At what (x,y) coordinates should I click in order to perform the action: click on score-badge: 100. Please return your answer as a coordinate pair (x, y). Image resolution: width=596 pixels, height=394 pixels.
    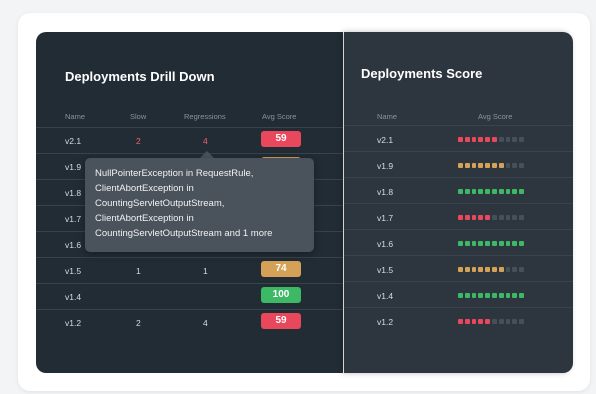
    Looking at the image, I should click on (281, 295).